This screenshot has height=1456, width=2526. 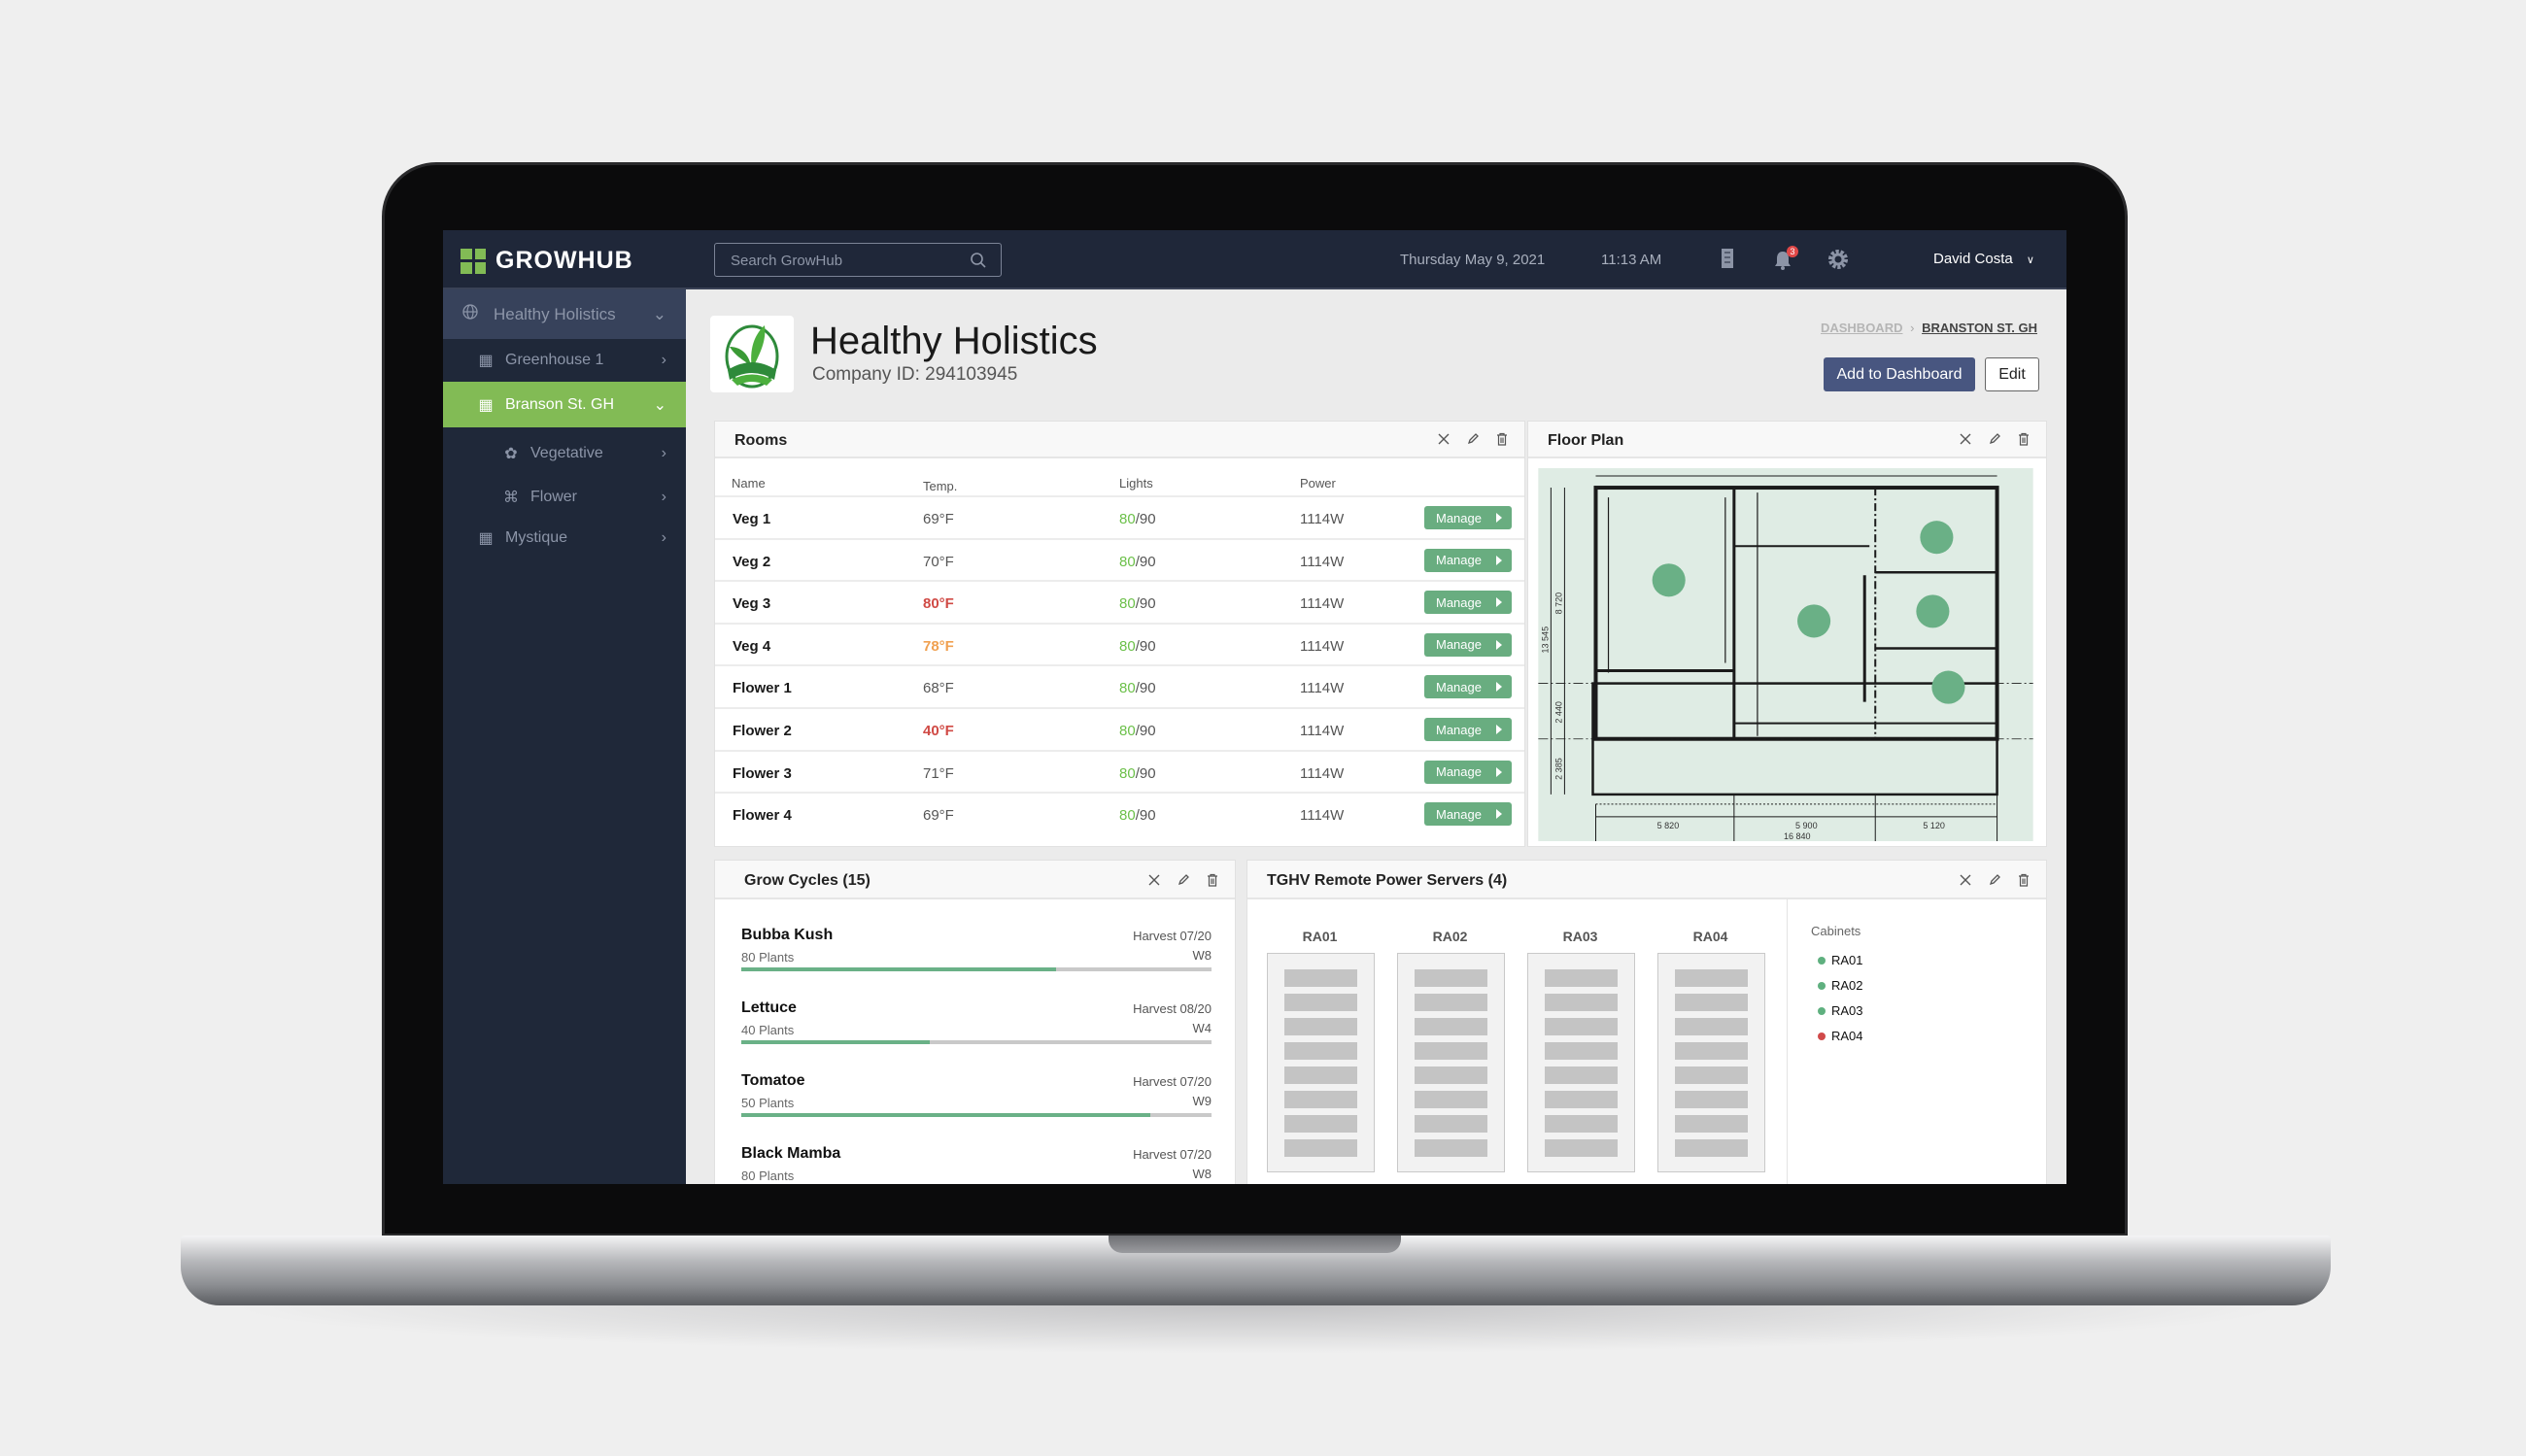 What do you see at coordinates (977, 1021) in the screenshot?
I see `grow-cycle-item: Lettuce 40 Plants Harvest 08/20 W4` at bounding box center [977, 1021].